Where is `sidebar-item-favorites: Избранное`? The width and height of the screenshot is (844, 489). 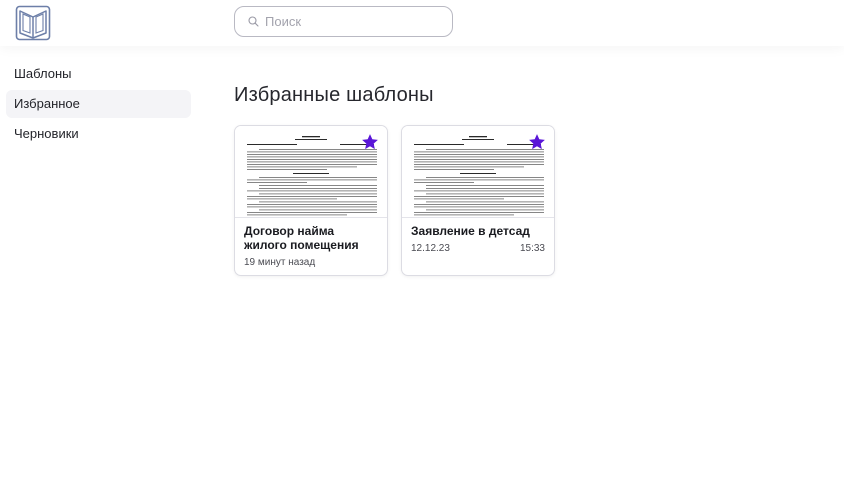 sidebar-item-favorites: Избранное is located at coordinates (98, 104).